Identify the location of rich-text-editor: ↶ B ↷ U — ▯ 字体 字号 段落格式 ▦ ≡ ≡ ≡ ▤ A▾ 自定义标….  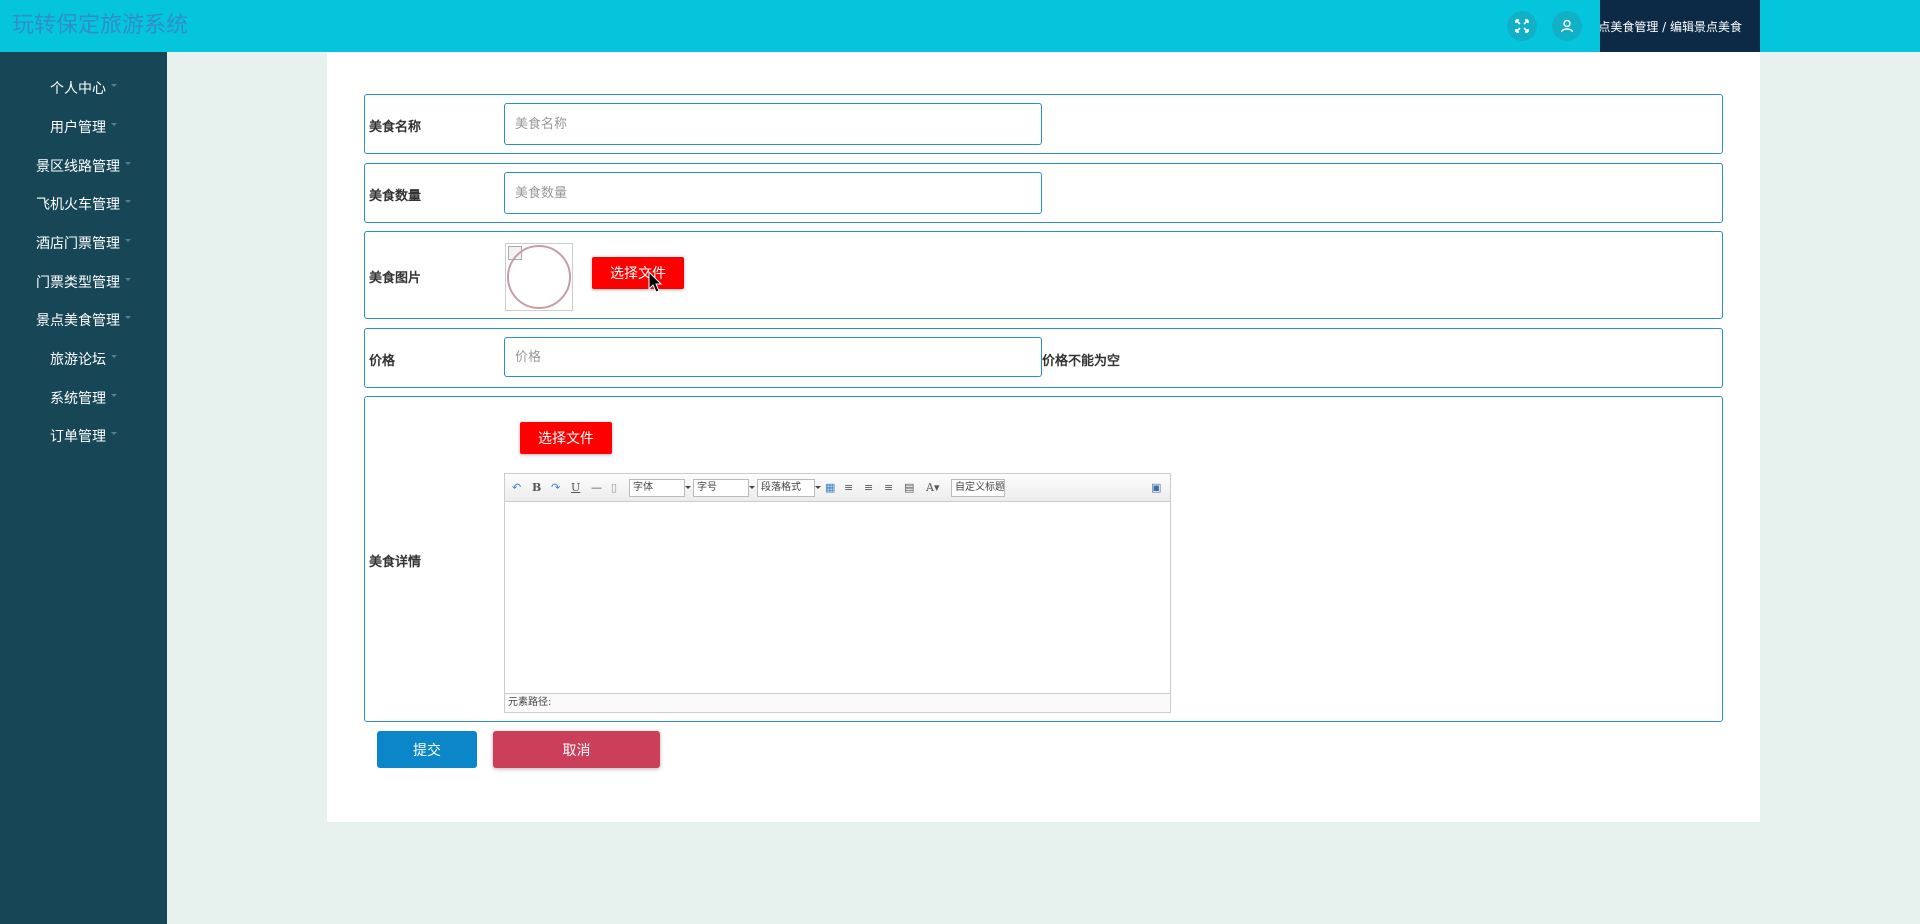
(837, 593).